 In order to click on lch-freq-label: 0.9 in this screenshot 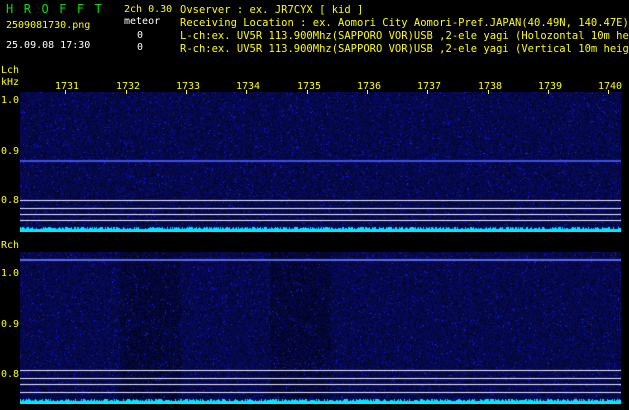, I will do `click(10, 151)`.